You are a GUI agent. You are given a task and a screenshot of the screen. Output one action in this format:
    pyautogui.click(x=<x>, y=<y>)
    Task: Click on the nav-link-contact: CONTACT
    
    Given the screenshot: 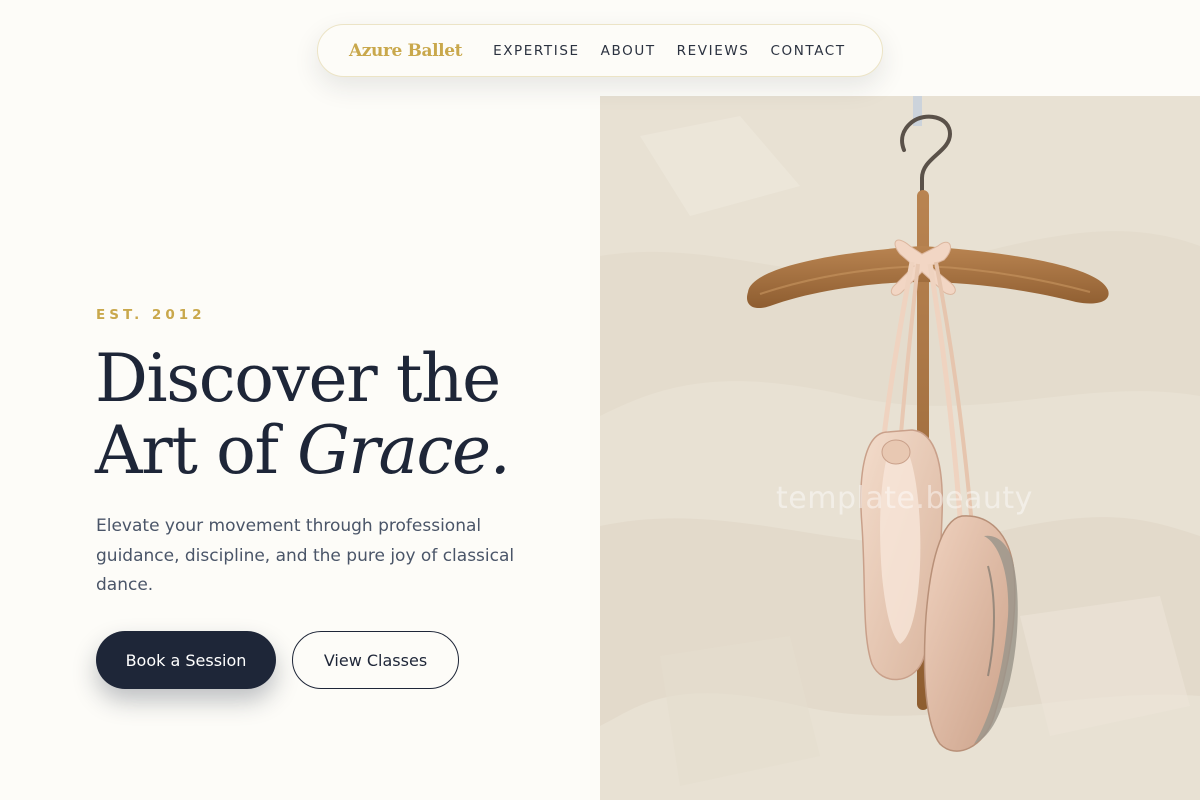 What is the action you would take?
    pyautogui.click(x=807, y=51)
    